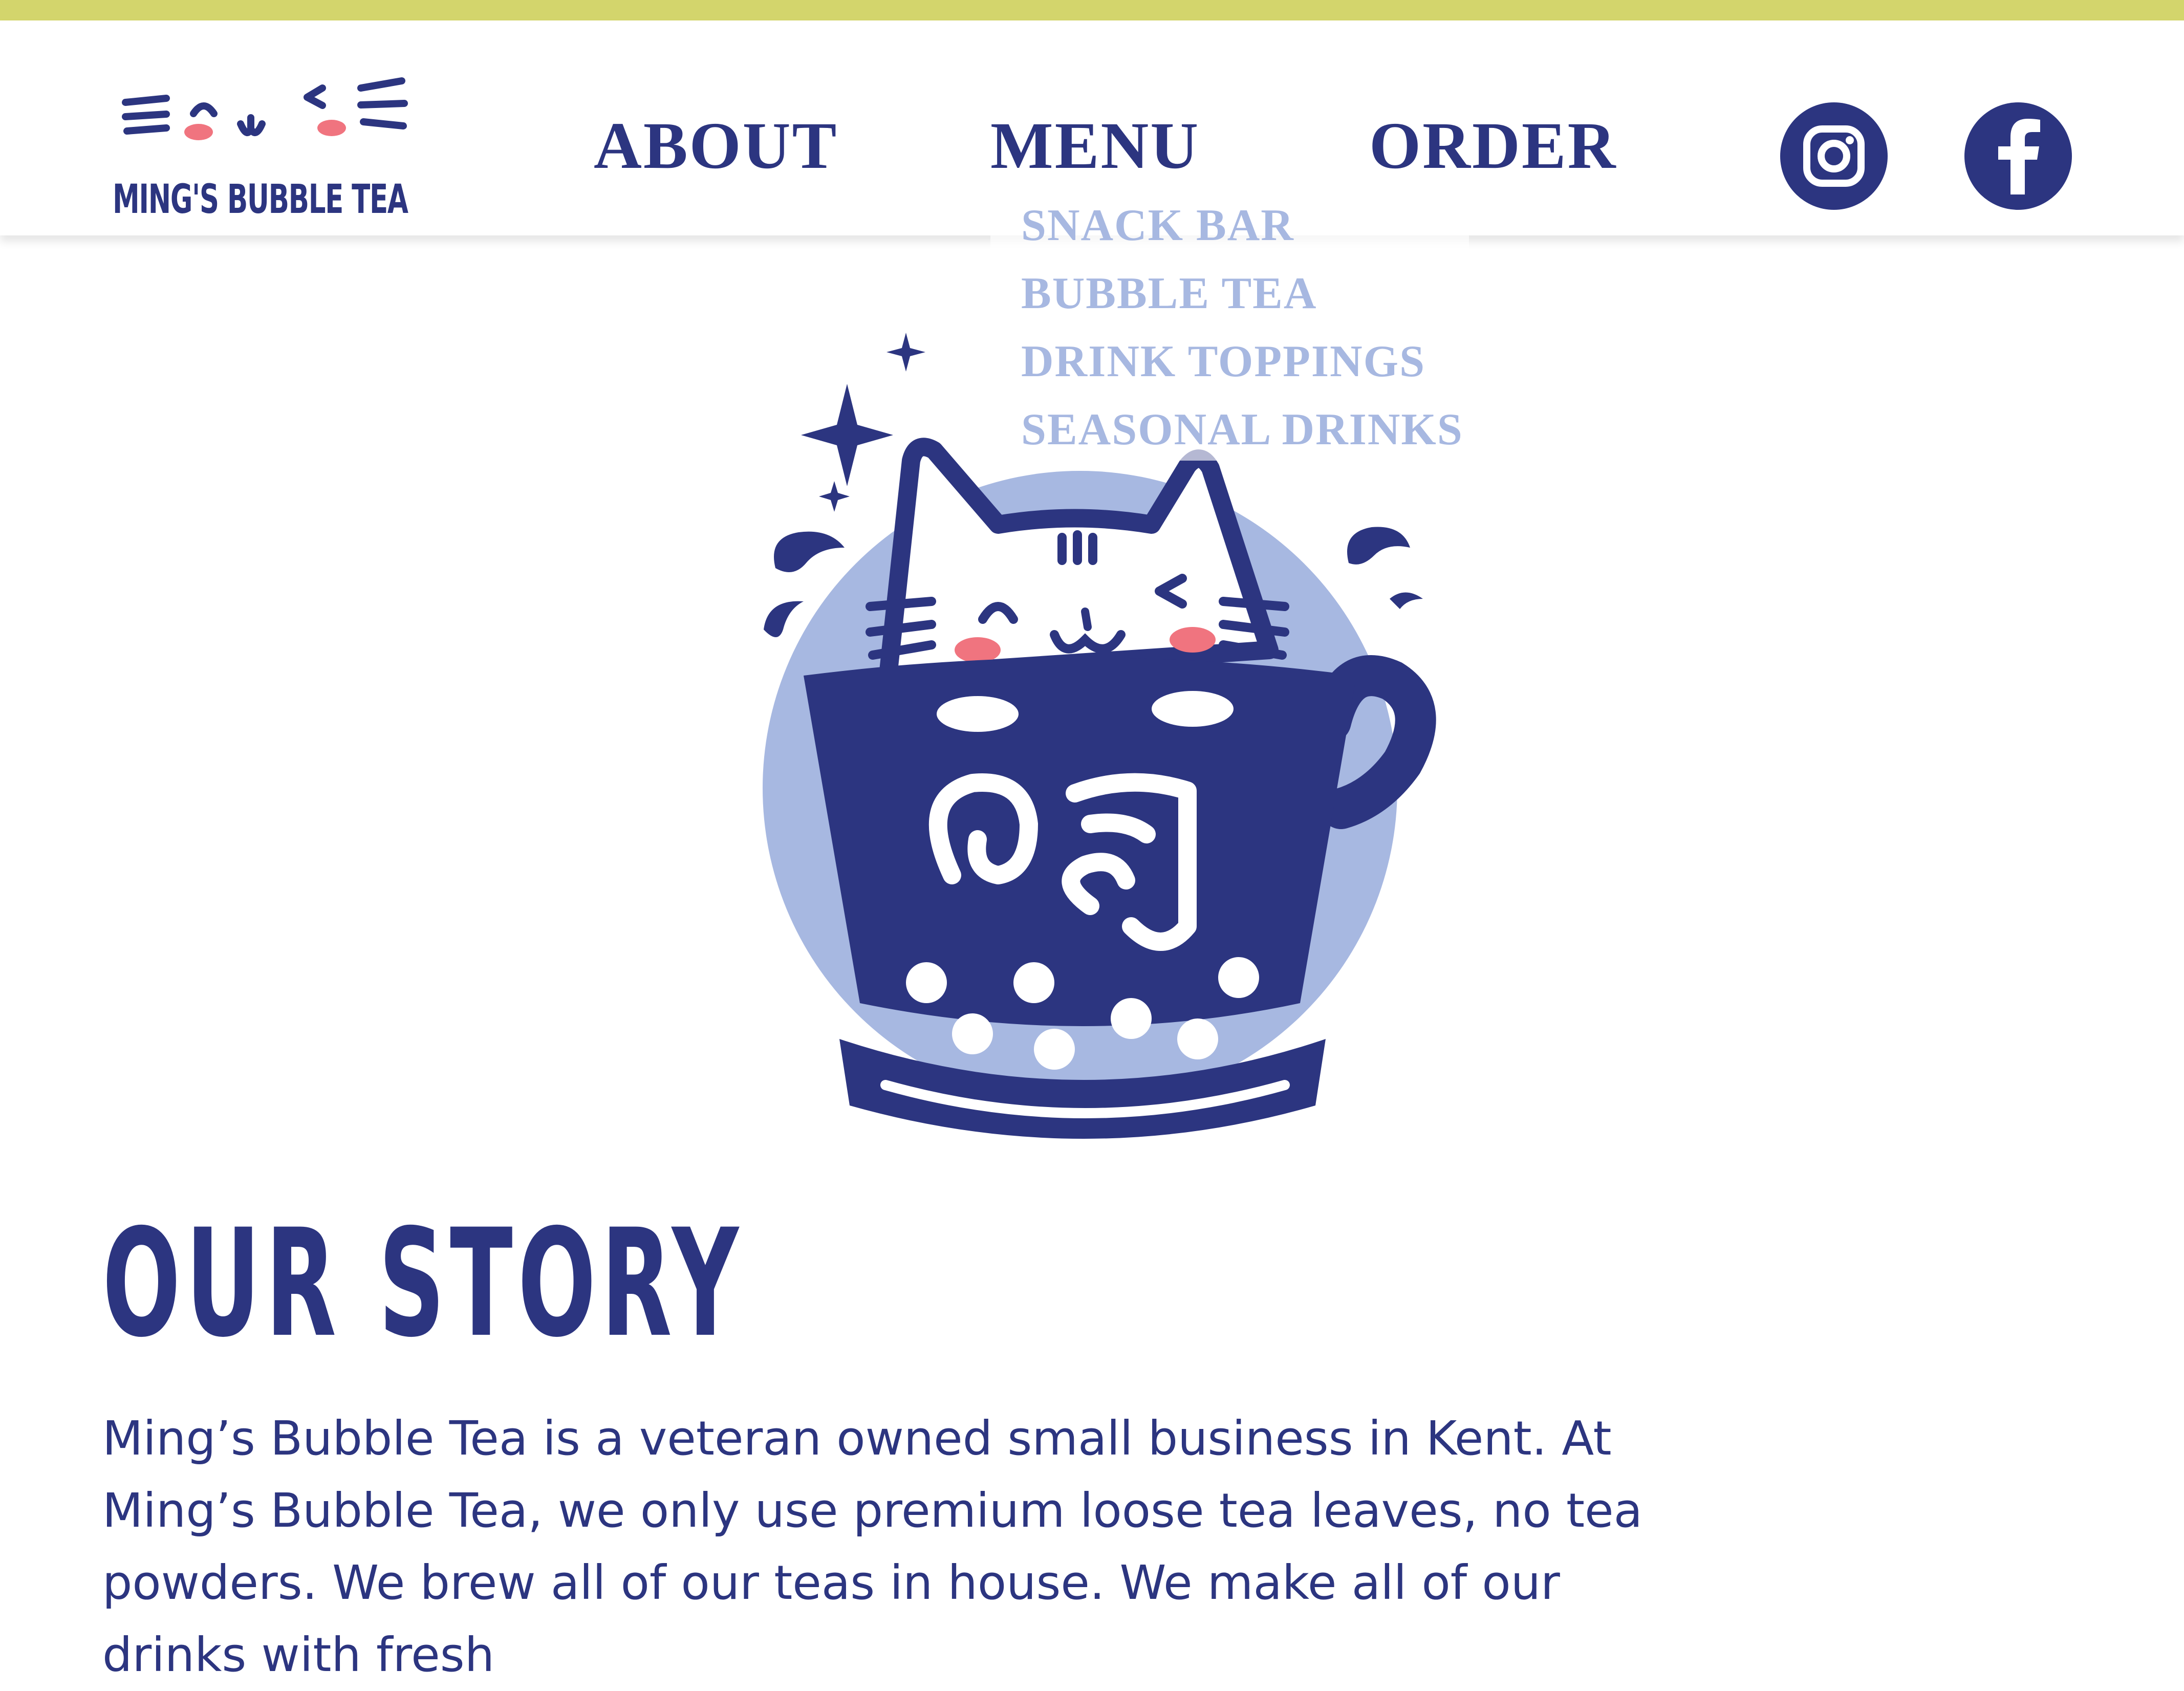  I want to click on instagram-button, so click(1834, 156).